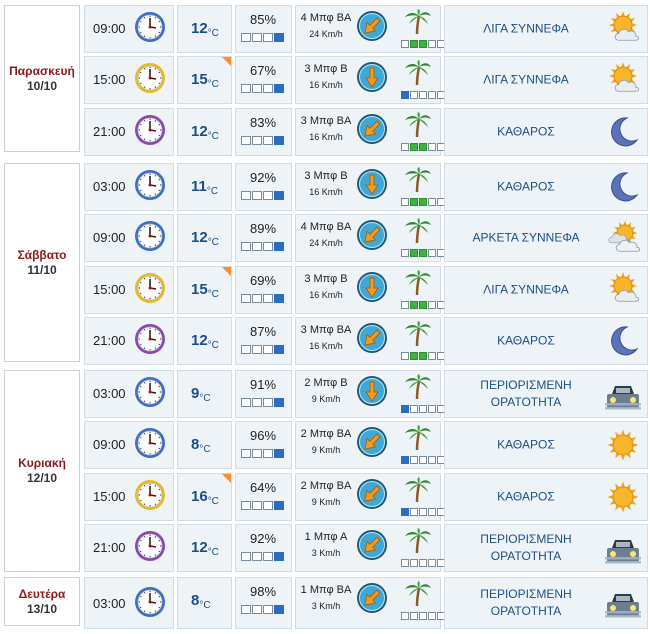 Image resolution: width=650 pixels, height=634 pixels. I want to click on wind-cell: 4 Μπφ ΒΑ 24 Km/h, so click(370, 29).